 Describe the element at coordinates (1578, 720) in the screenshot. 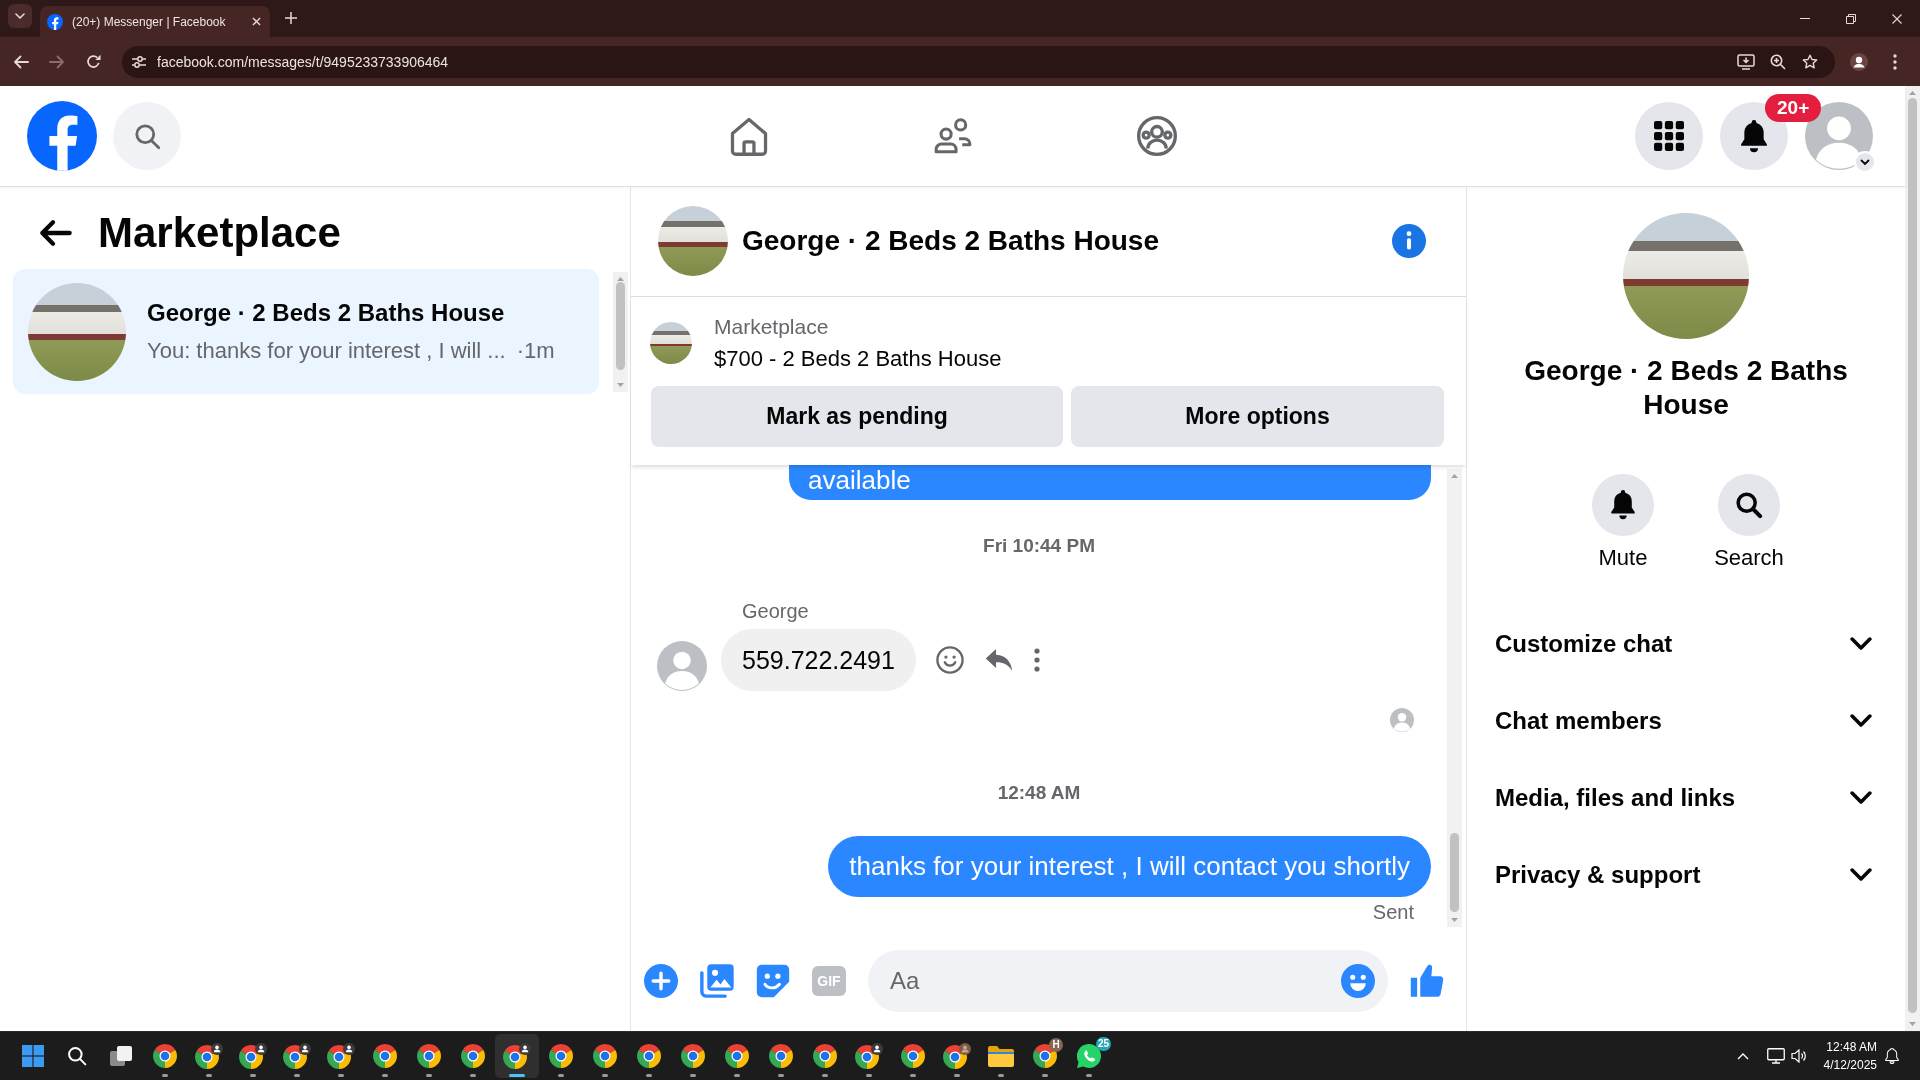

I see `section-title: Chat members` at that location.